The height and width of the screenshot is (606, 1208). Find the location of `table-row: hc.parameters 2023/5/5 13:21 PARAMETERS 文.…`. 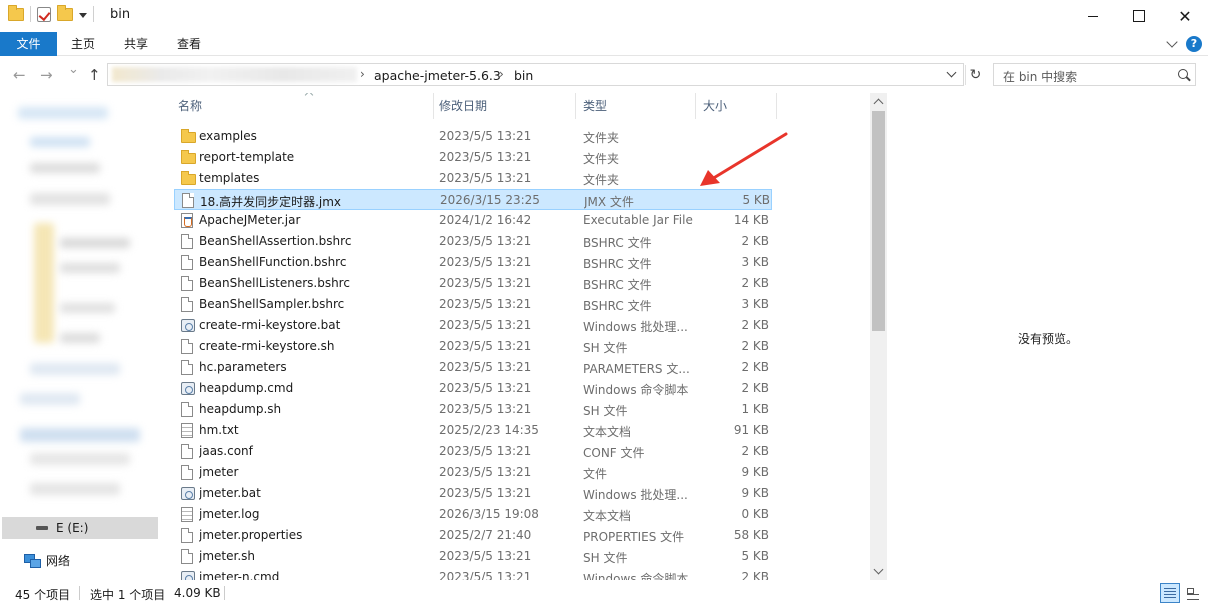

table-row: hc.parameters 2023/5/5 13:21 PARAMETERS 文.… is located at coordinates (473, 367).